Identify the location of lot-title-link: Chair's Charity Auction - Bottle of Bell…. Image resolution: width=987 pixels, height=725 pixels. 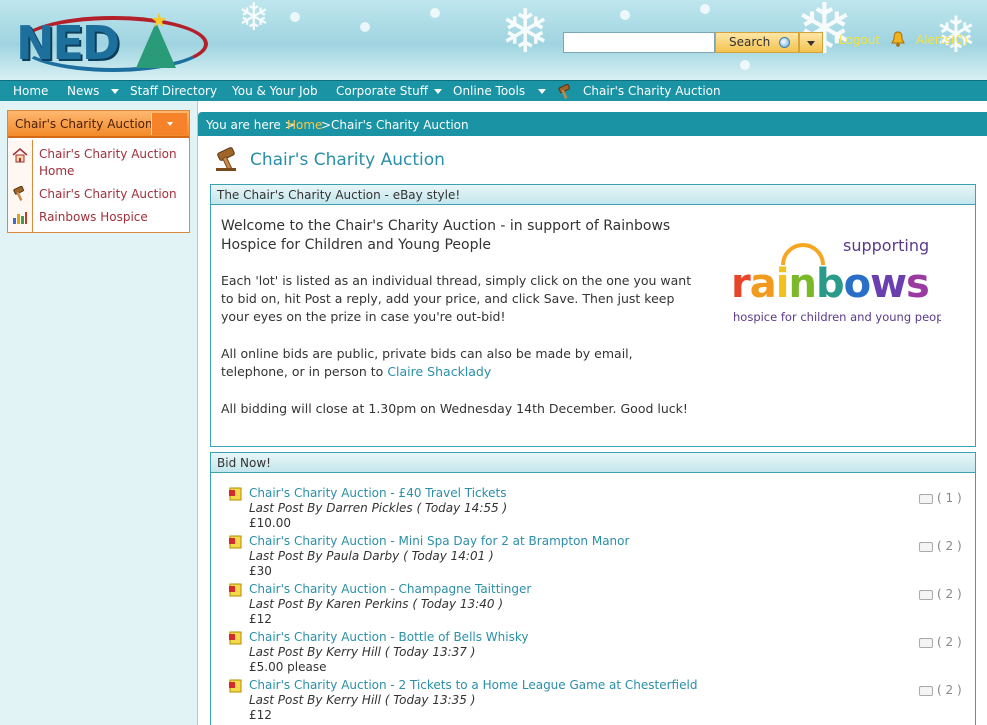
(388, 637).